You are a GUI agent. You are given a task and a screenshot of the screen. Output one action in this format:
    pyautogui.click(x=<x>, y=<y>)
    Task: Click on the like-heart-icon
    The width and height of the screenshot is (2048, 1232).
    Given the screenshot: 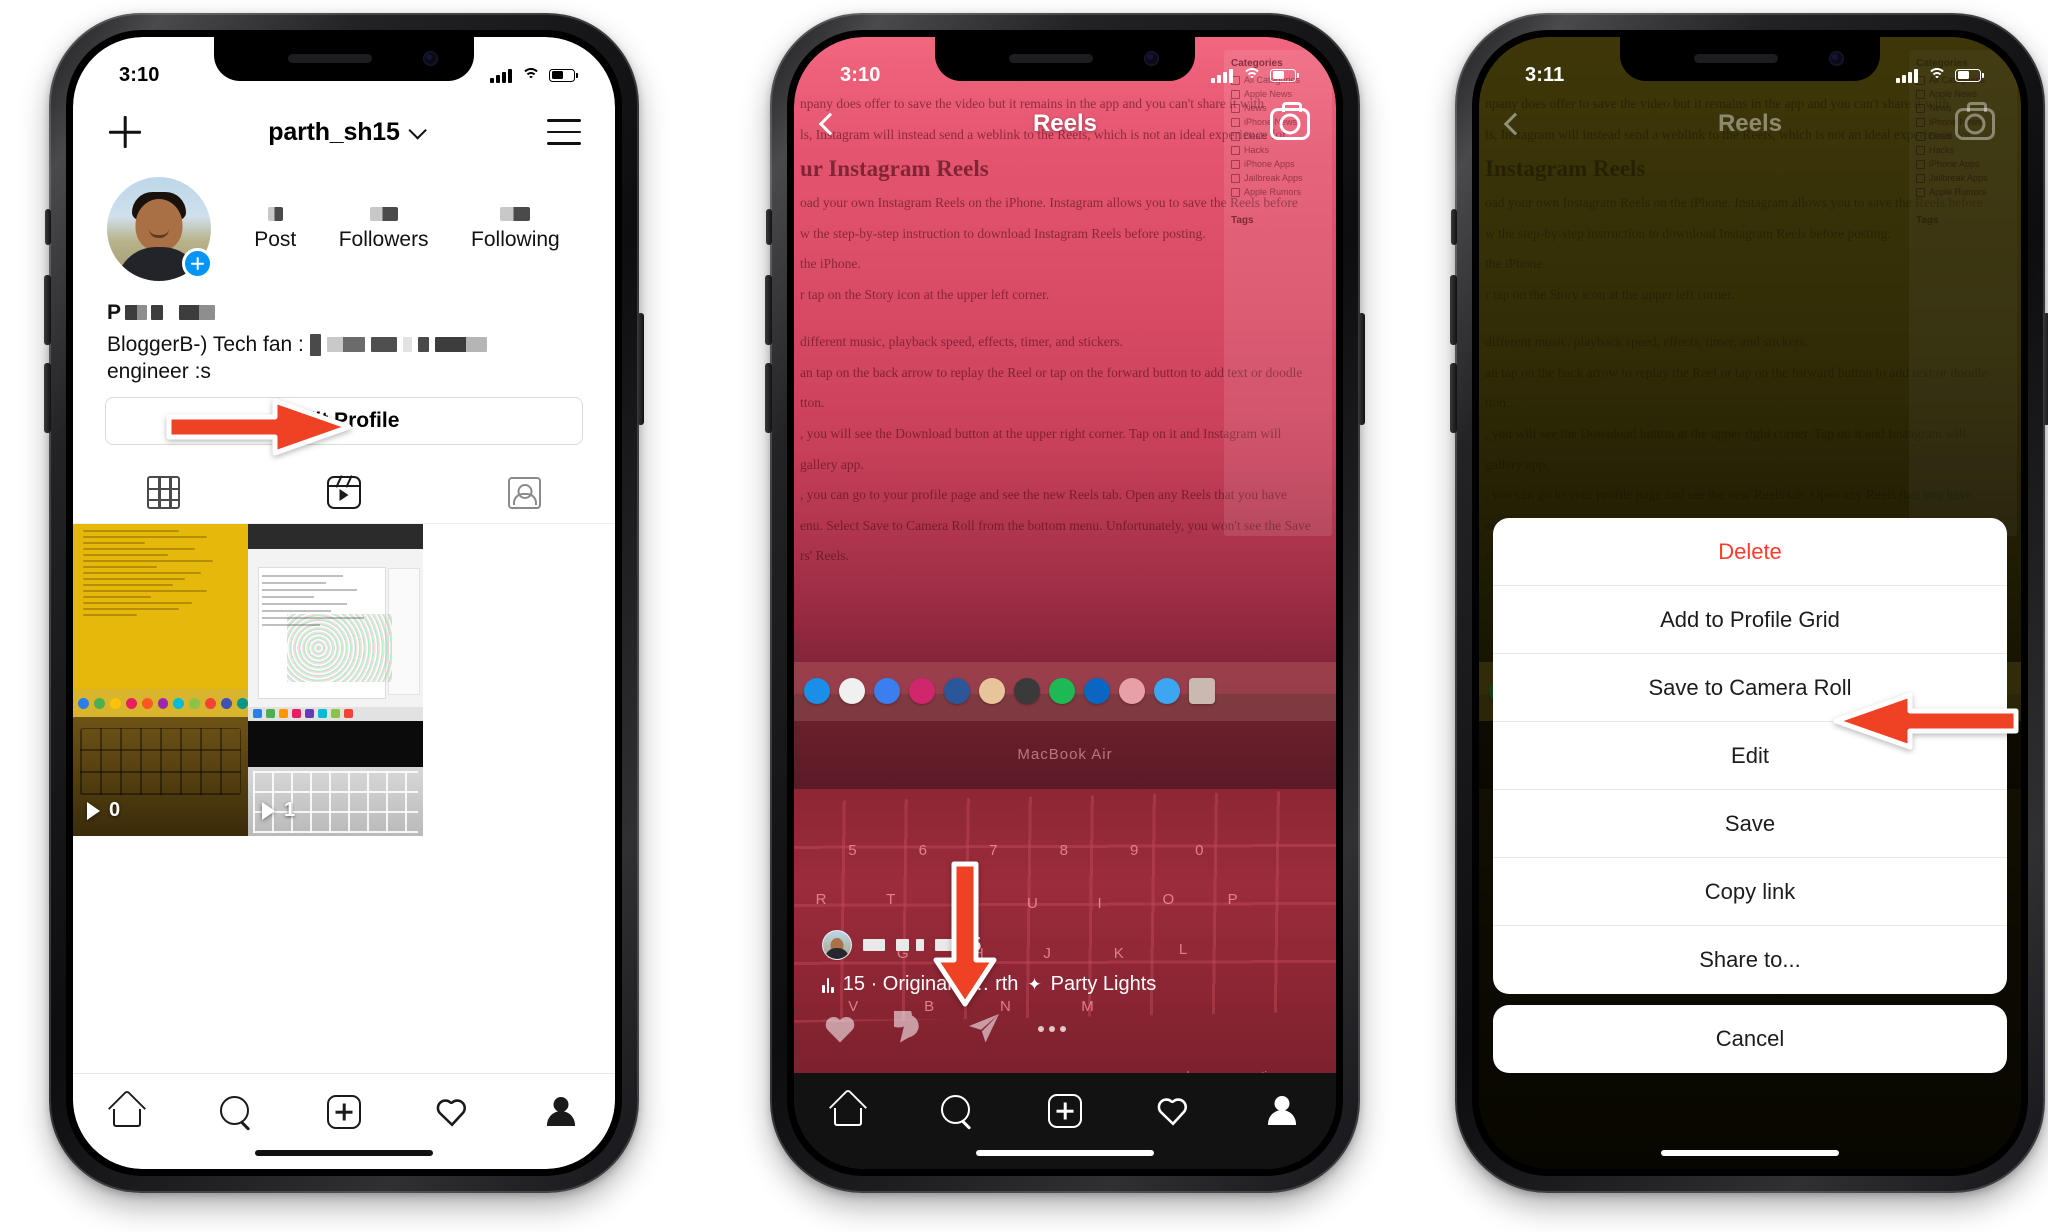 What is the action you would take?
    pyautogui.click(x=840, y=1029)
    